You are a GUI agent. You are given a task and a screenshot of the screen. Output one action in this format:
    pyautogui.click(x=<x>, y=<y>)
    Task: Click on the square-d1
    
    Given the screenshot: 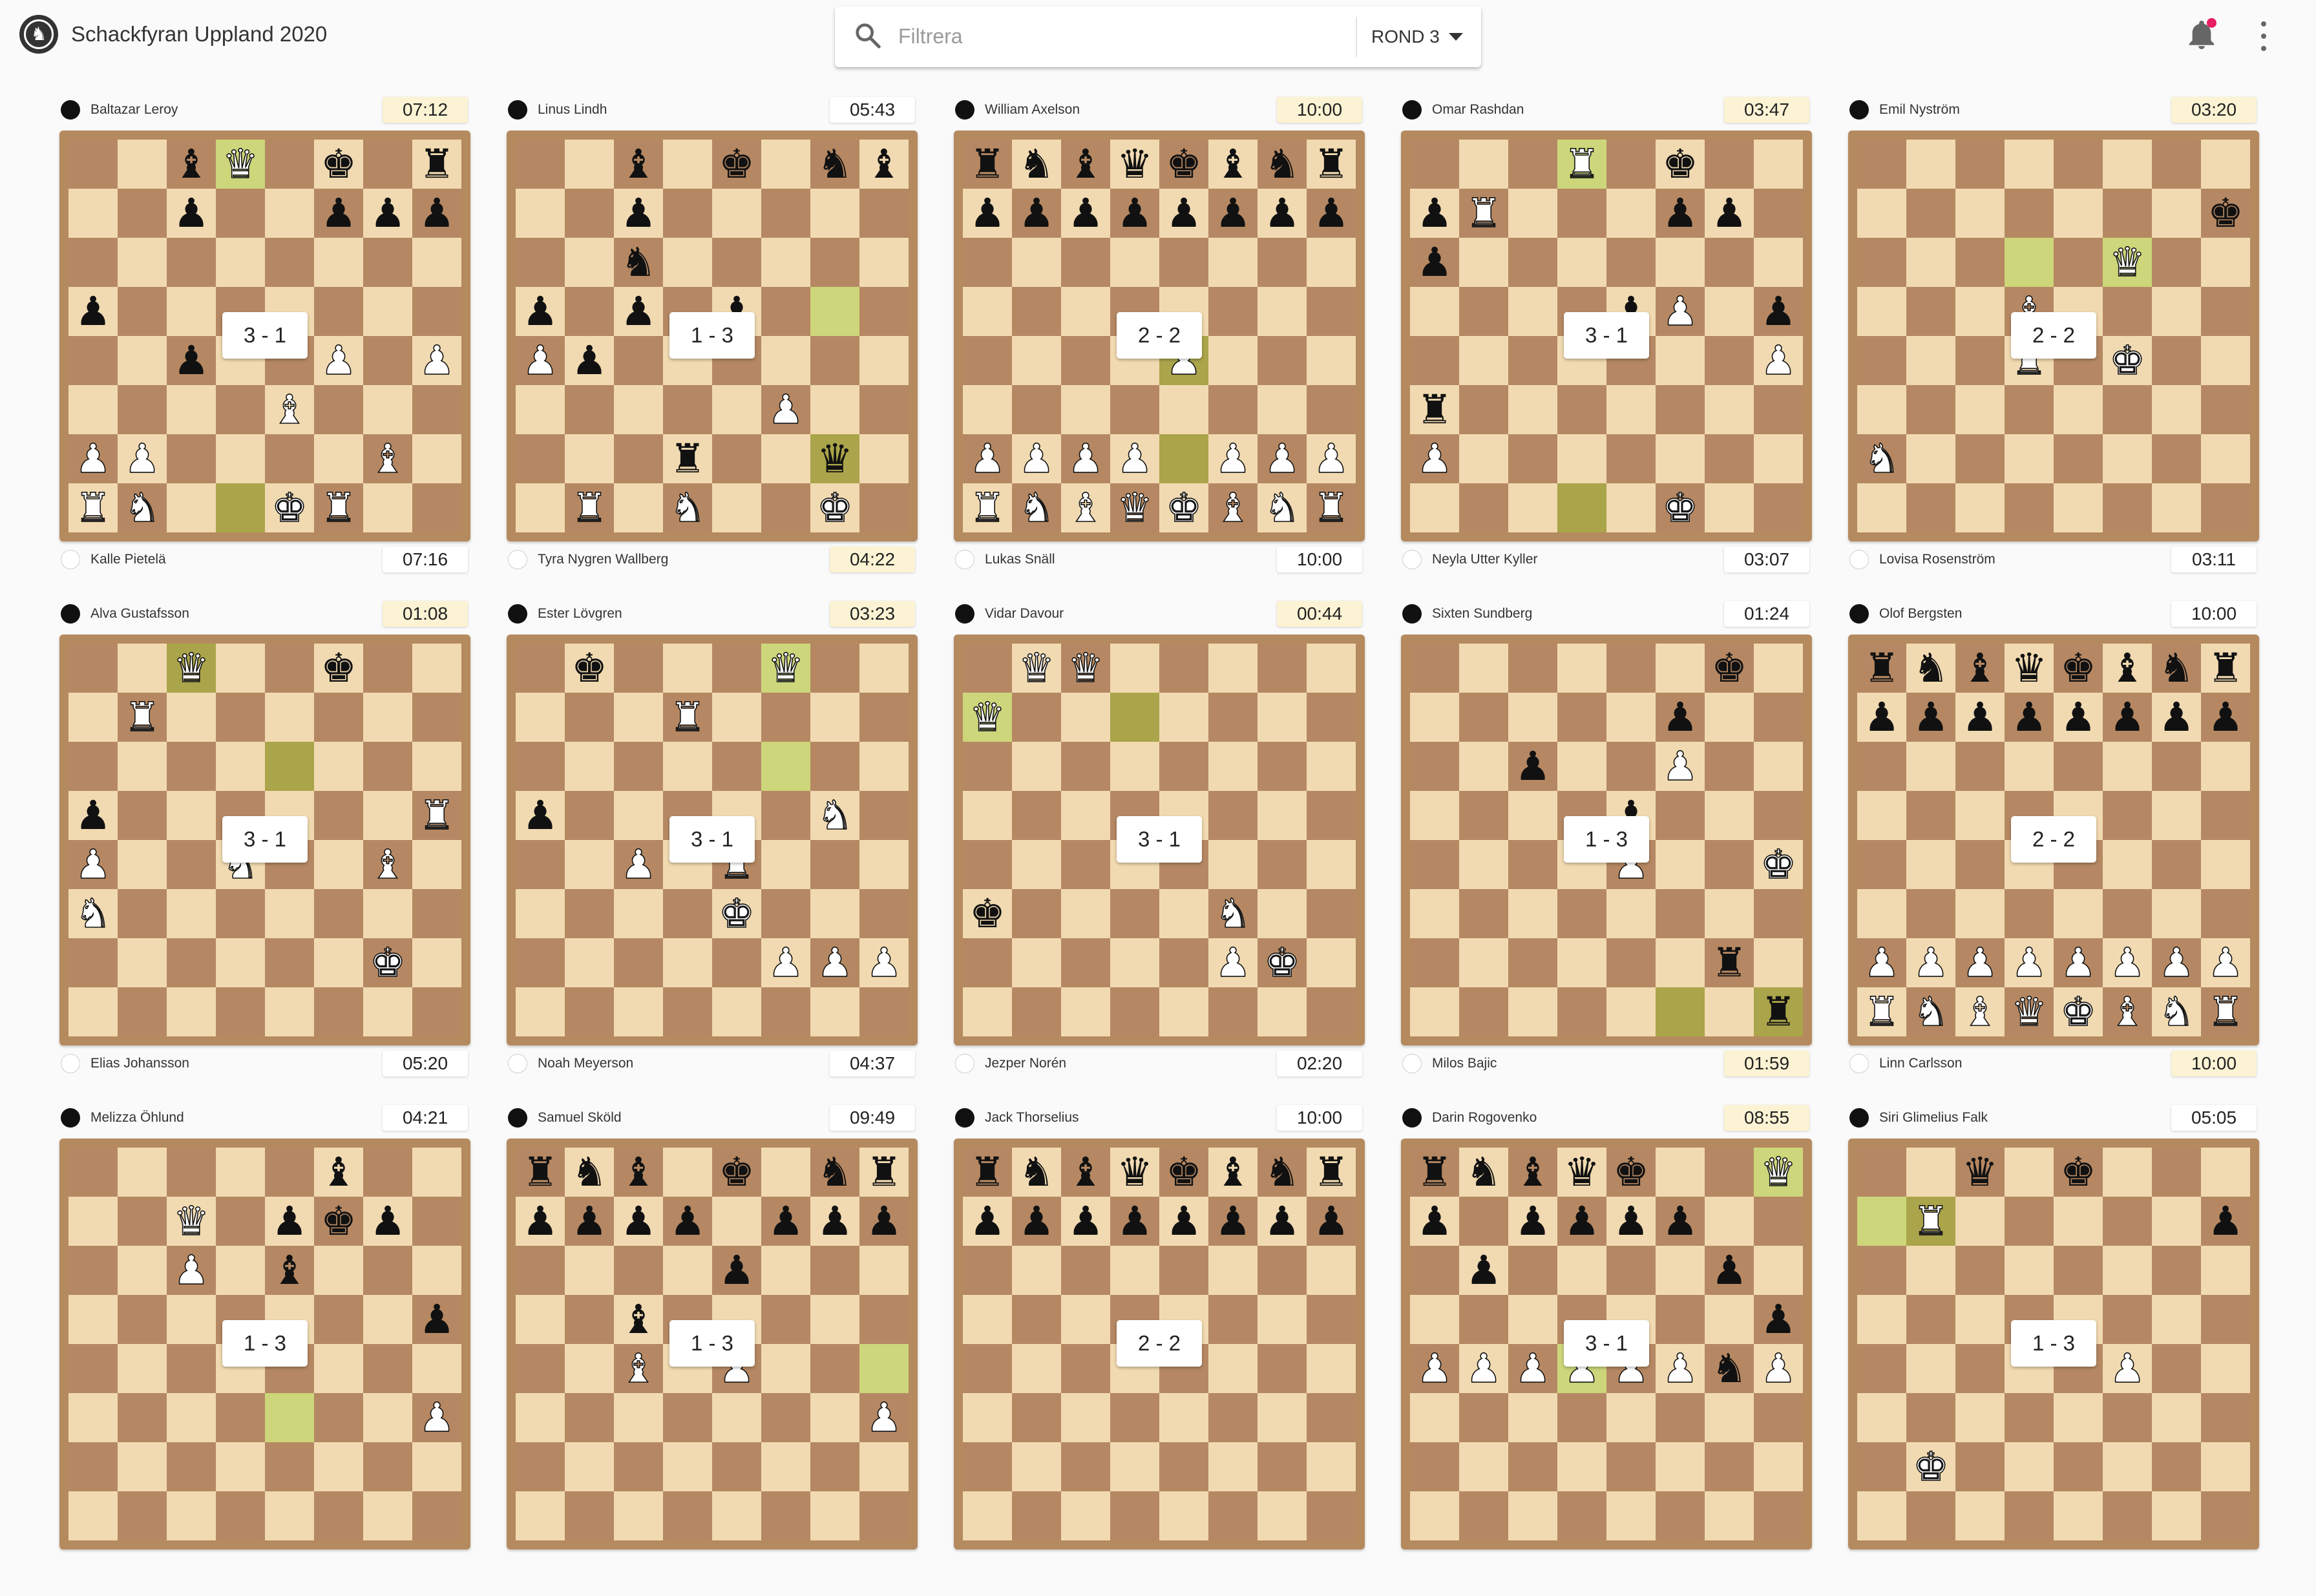 What is the action you would take?
    pyautogui.click(x=1581, y=508)
    